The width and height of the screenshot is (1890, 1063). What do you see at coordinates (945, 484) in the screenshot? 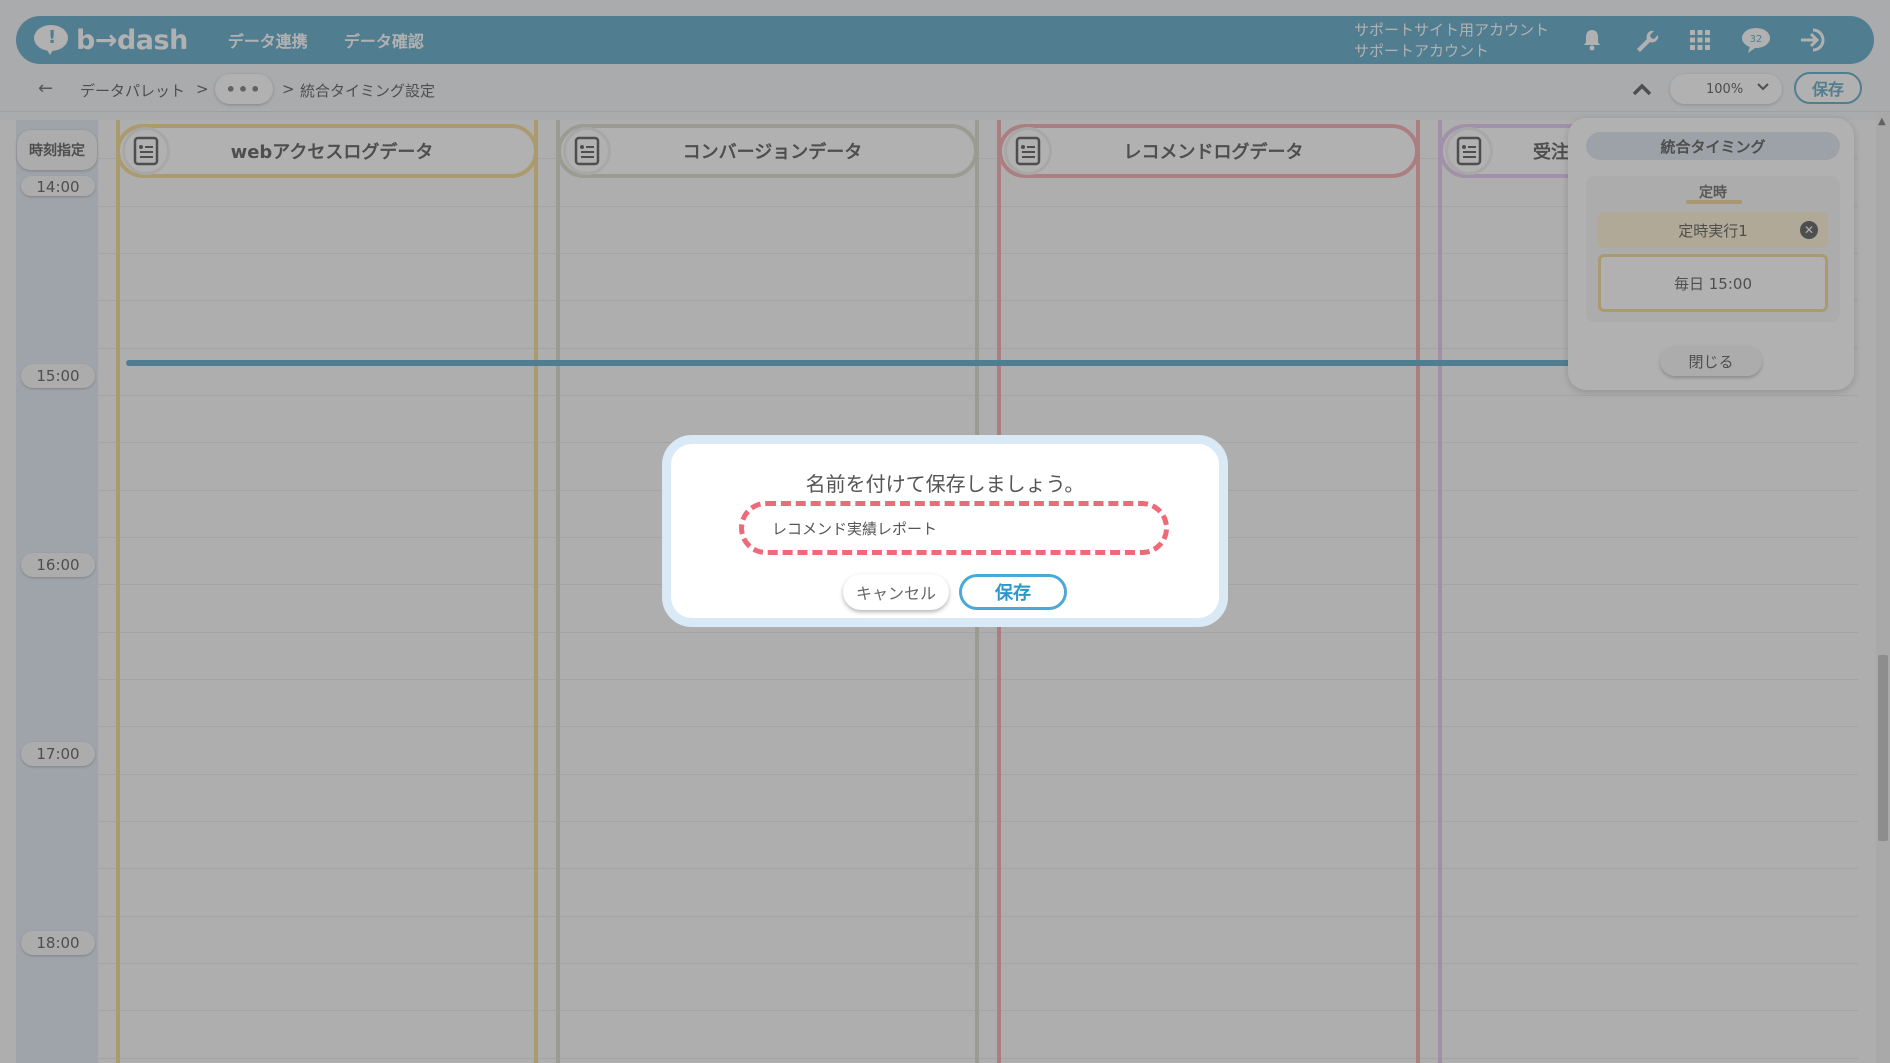
I see `dialog-title: 名前を付けて保存しましょう。` at bounding box center [945, 484].